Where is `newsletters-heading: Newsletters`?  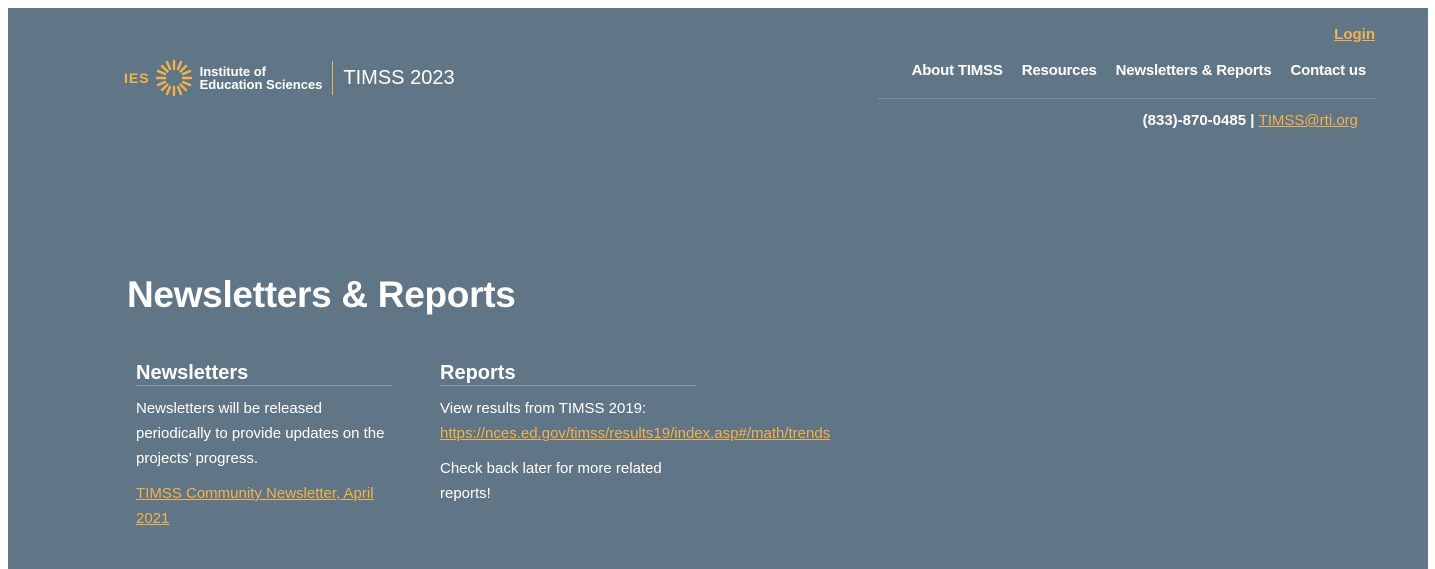 newsletters-heading: Newsletters is located at coordinates (264, 373).